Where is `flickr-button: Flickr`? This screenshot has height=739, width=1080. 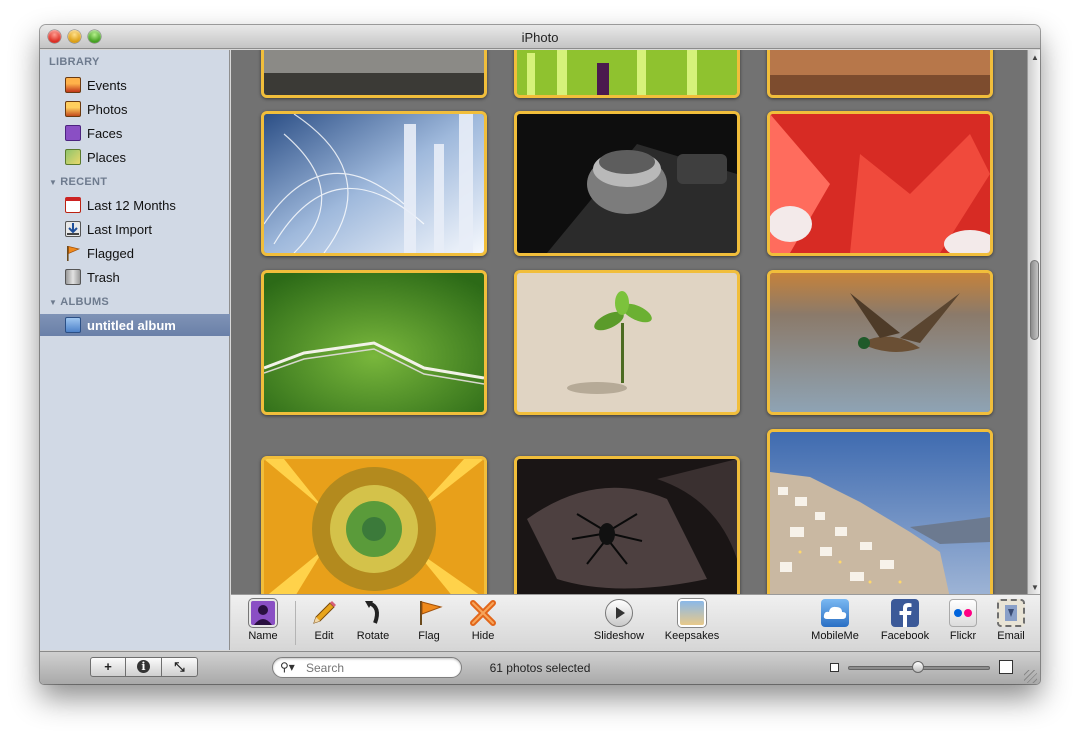 flickr-button: Flickr is located at coordinates (963, 624).